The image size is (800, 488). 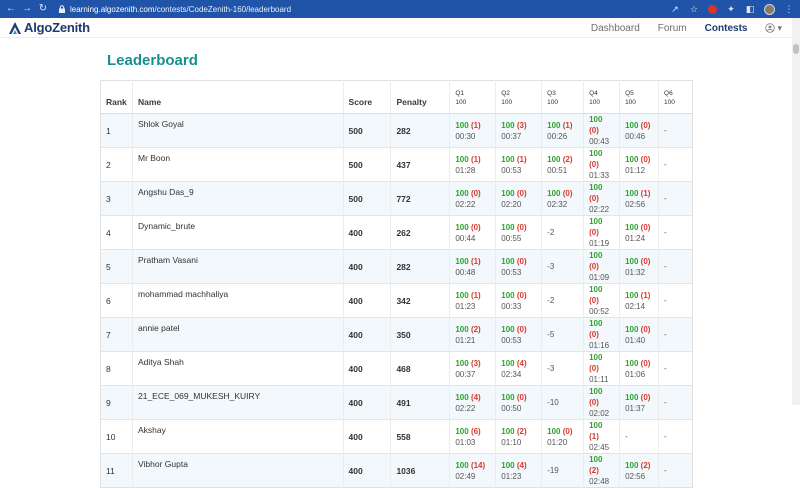 I want to click on submission-time: 02:45, so click(x=599, y=447).